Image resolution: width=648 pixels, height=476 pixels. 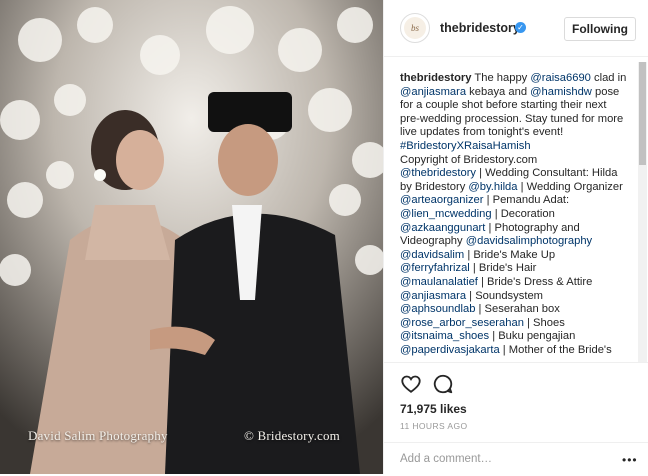 I want to click on heart-icon, so click(x=411, y=384).